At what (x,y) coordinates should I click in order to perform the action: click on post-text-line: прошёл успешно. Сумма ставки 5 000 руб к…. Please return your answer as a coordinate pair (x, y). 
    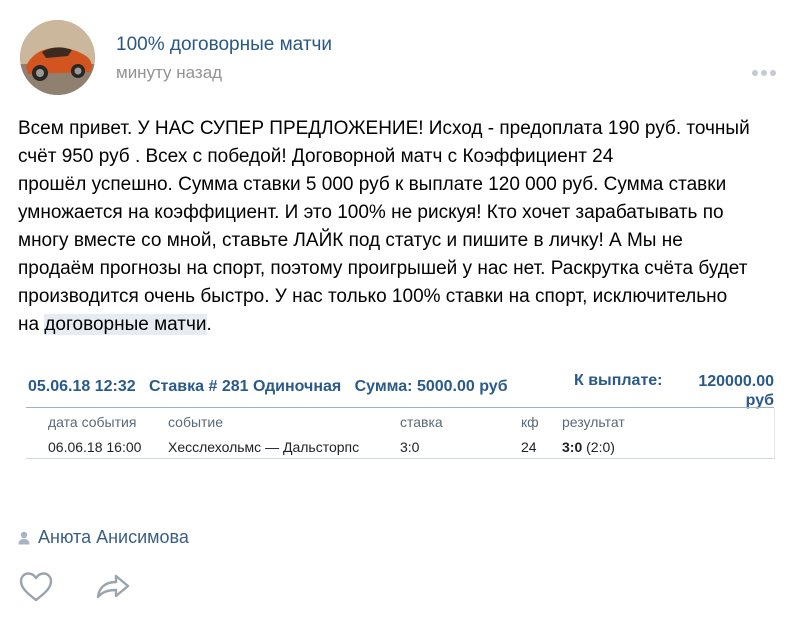
    Looking at the image, I should click on (372, 184).